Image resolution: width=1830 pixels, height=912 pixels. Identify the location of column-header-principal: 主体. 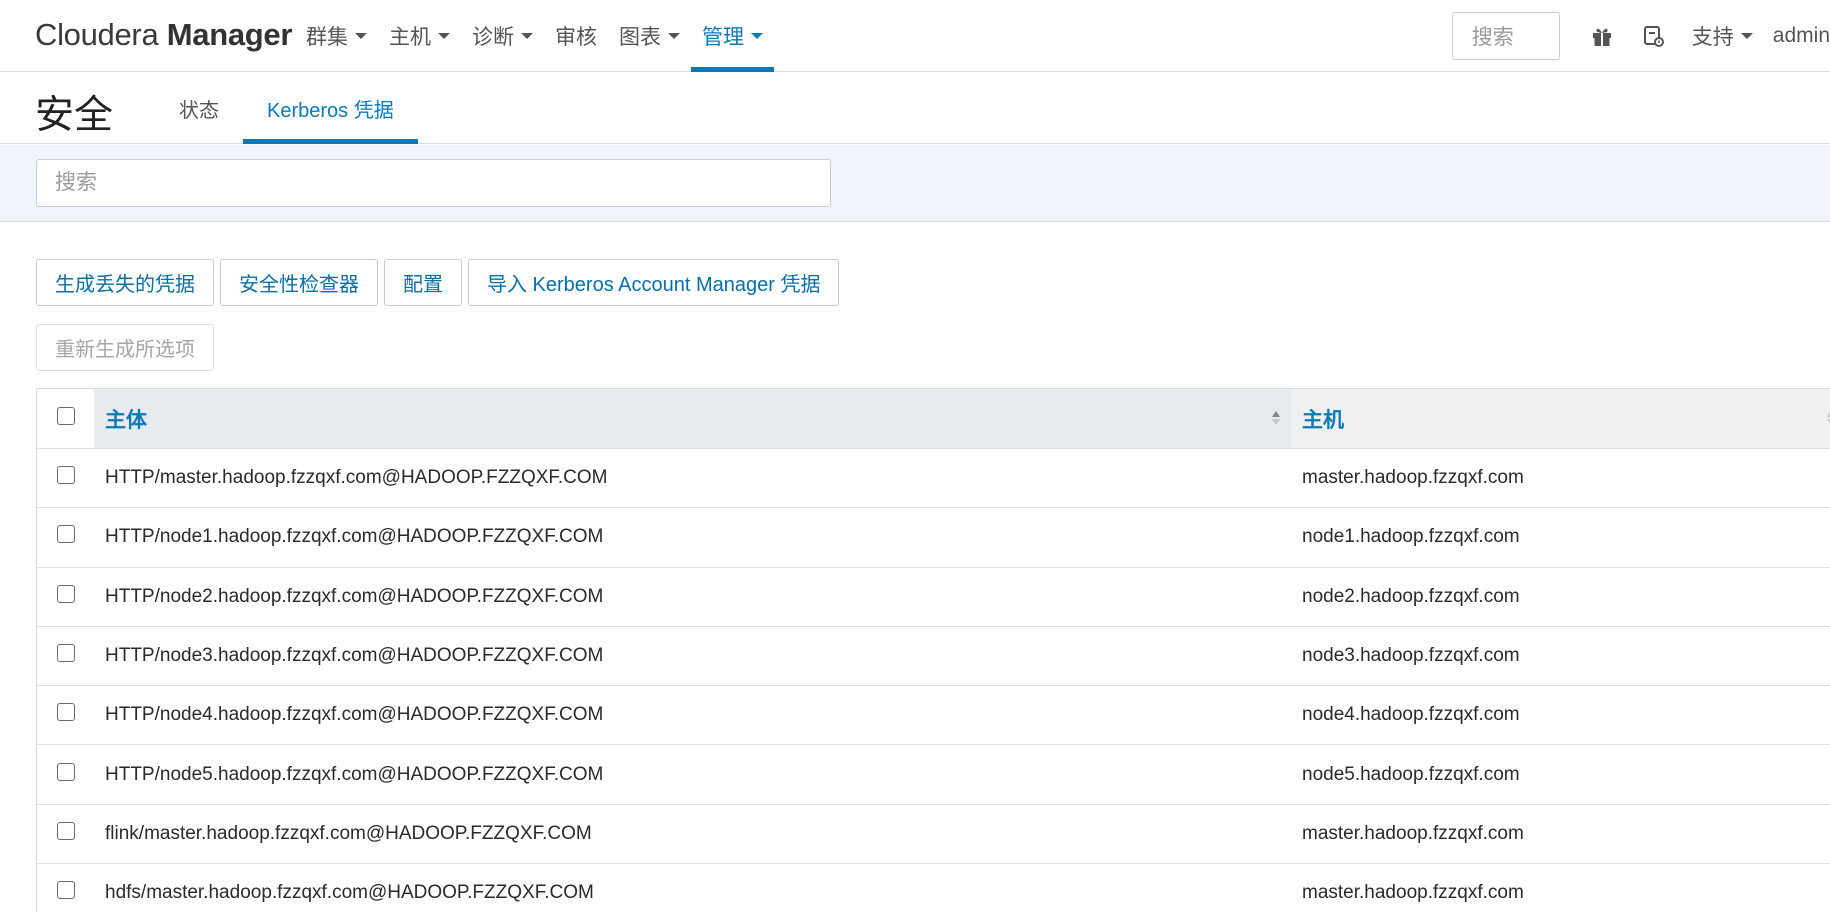
(692, 418).